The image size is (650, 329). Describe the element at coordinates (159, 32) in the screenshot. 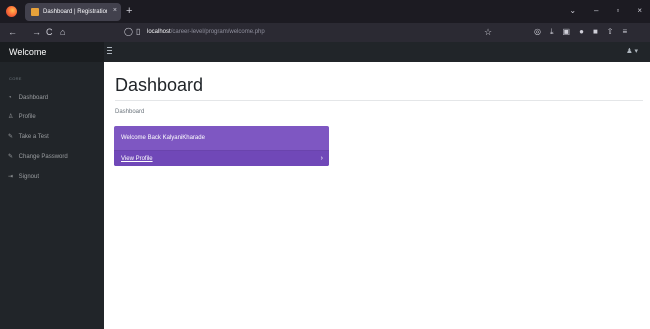

I see `url-host: localhost` at that location.